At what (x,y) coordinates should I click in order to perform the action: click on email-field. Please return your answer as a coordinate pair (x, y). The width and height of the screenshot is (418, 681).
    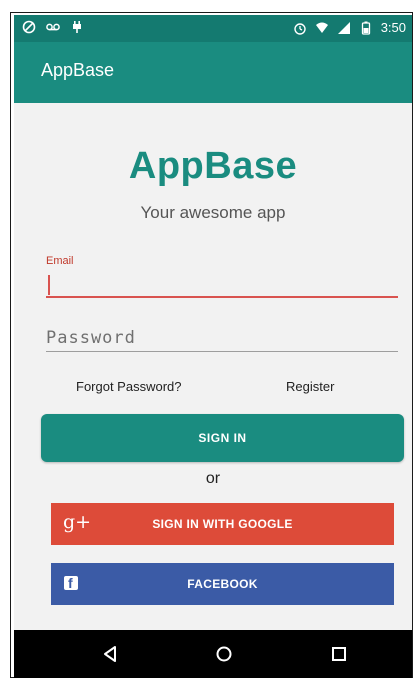
    Looking at the image, I should click on (222, 284).